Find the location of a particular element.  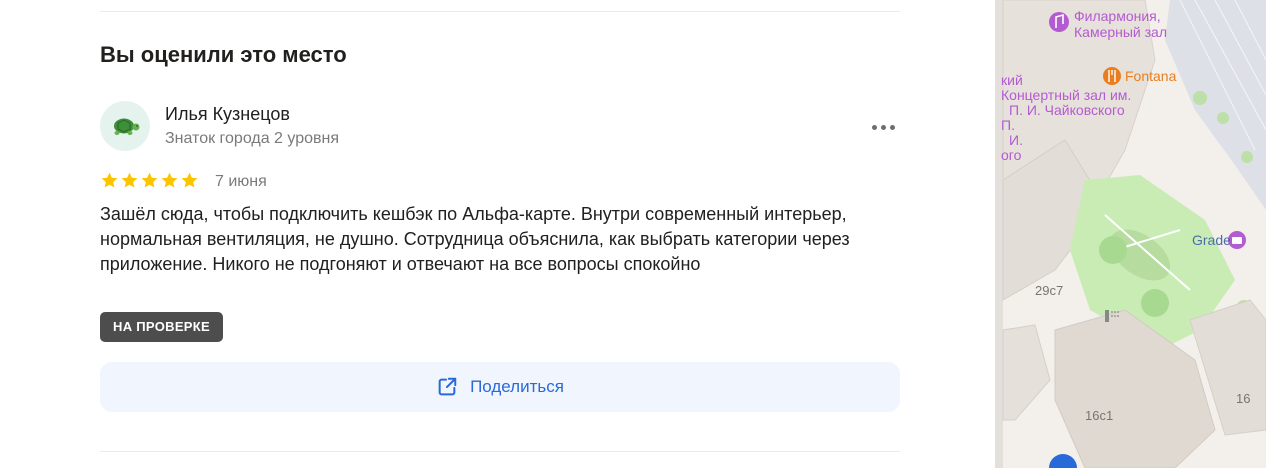

turtle-icon is located at coordinates (127, 126).